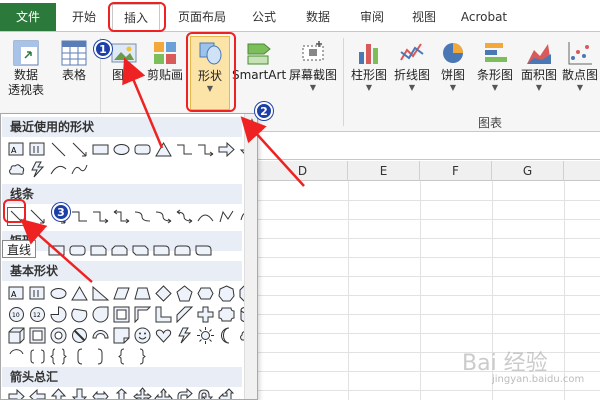  I want to click on tab-home: 开始, so click(84, 17).